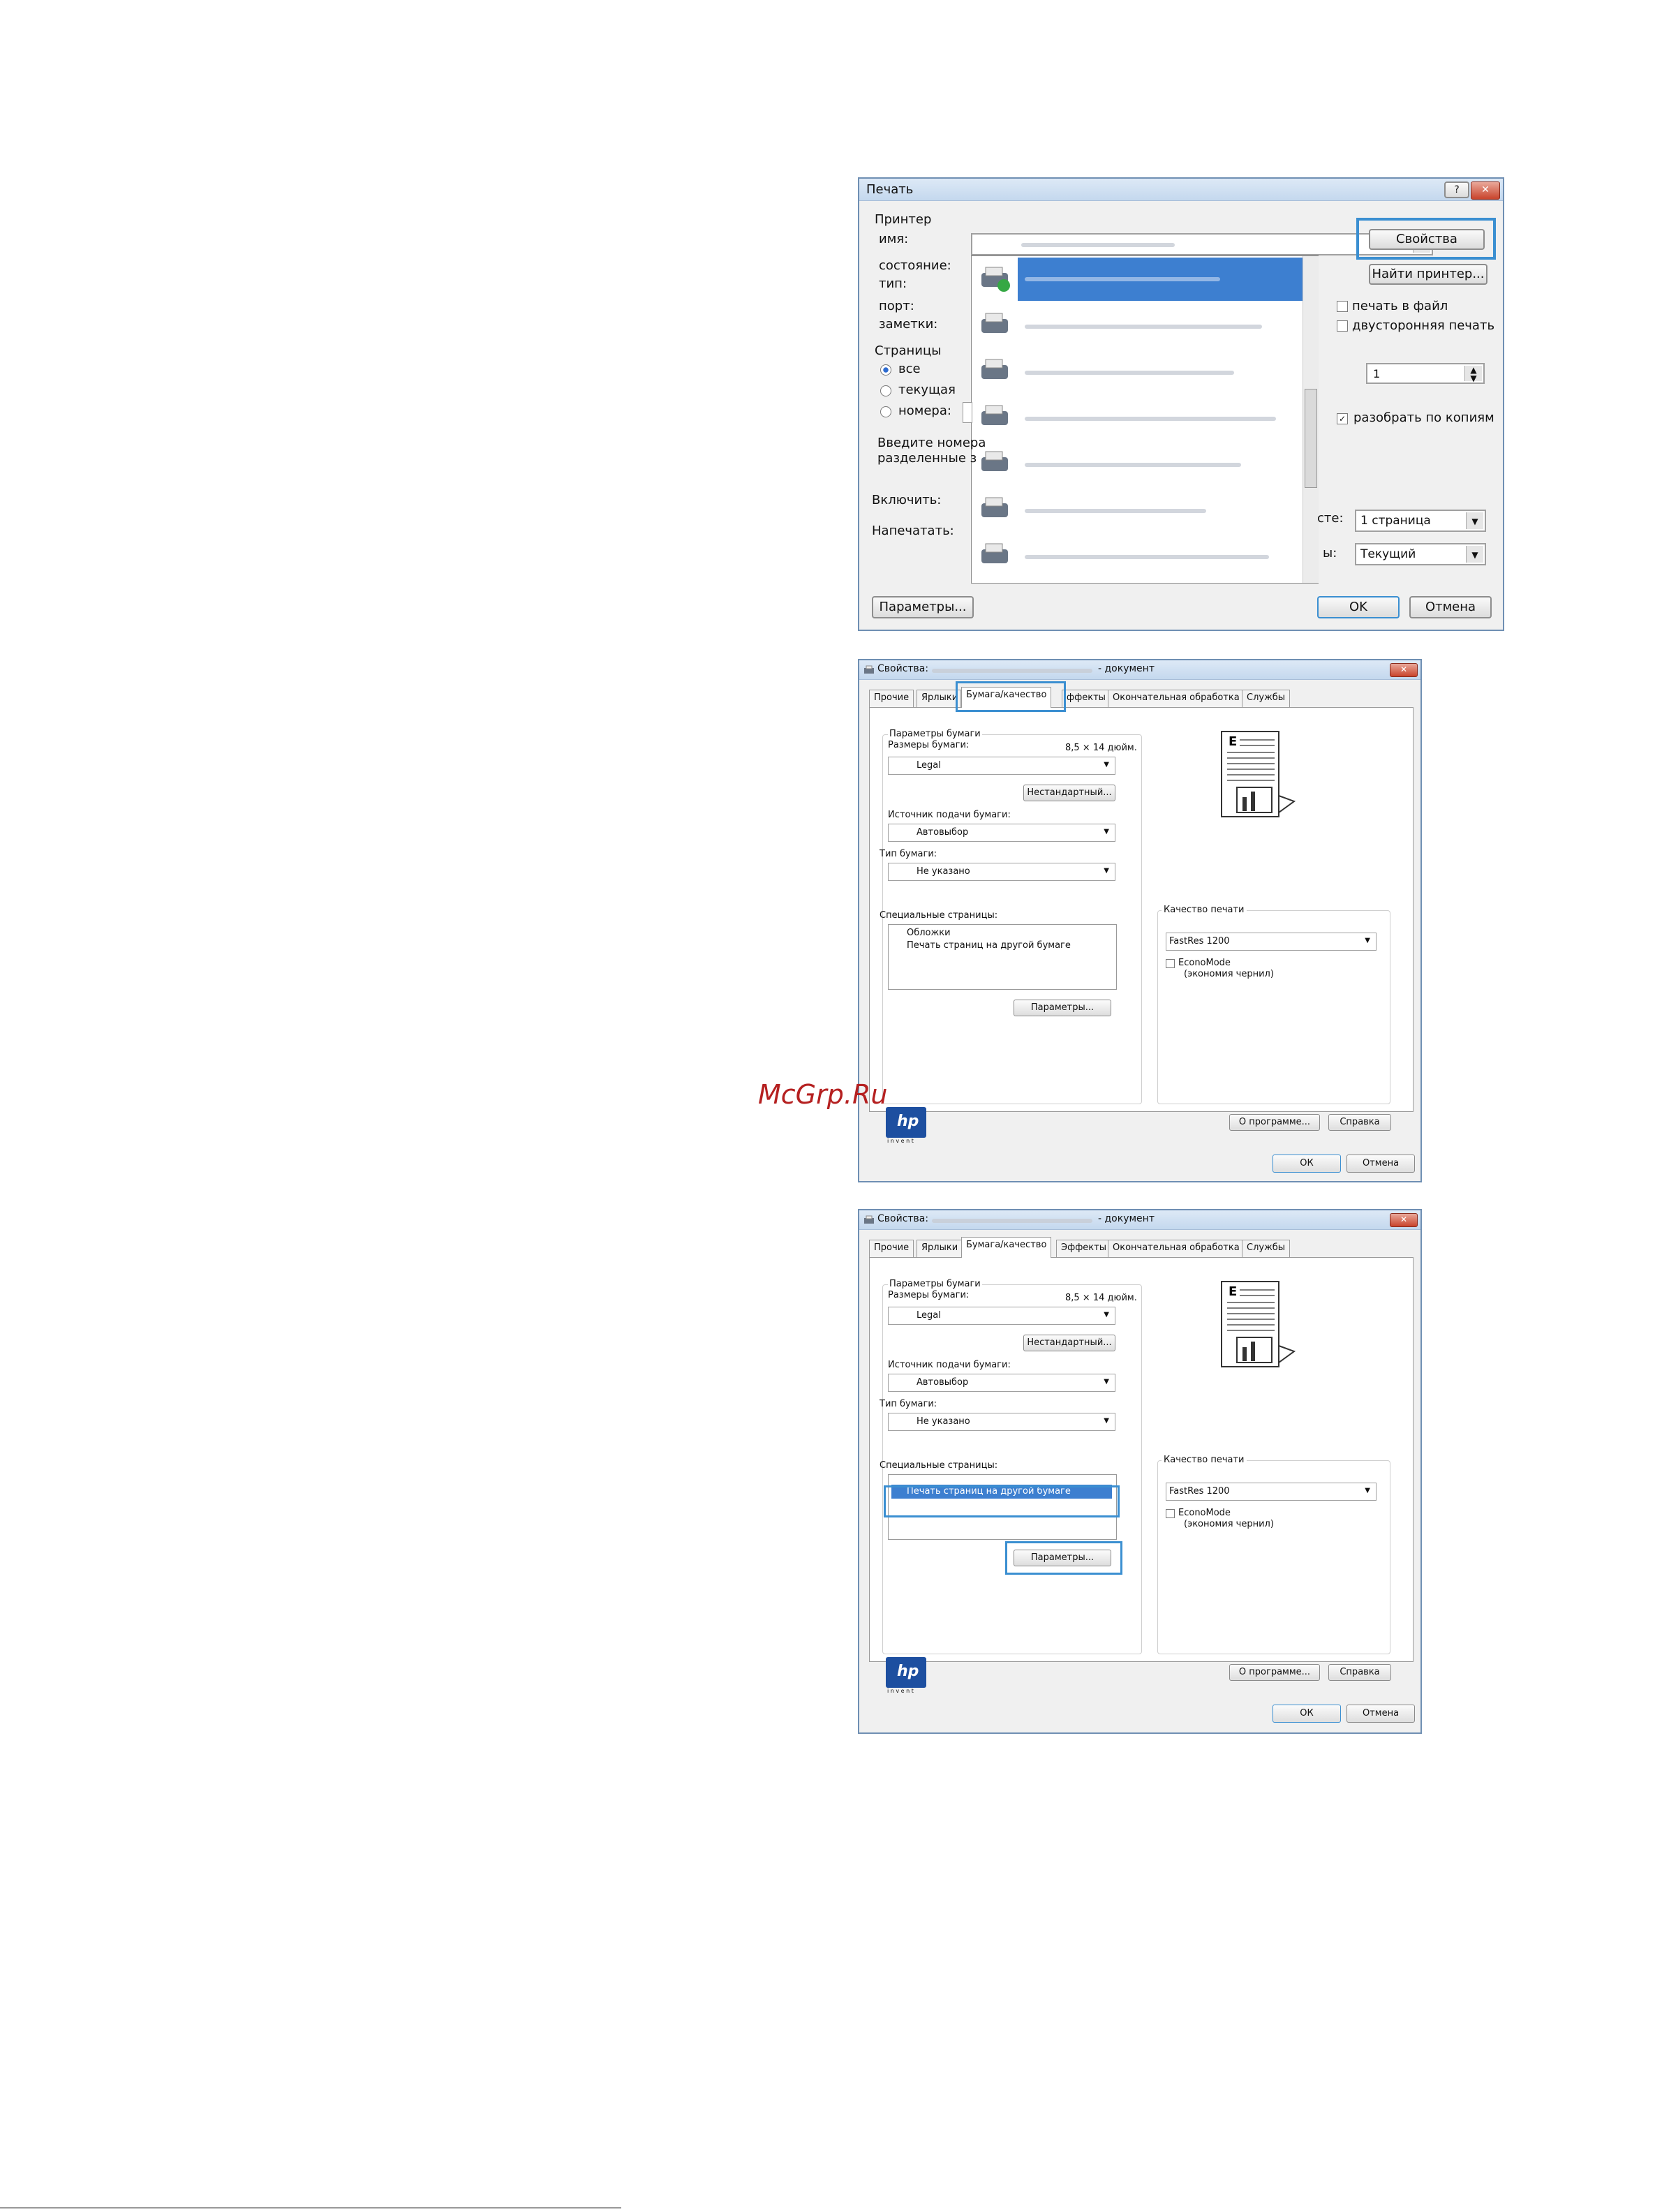 This screenshot has width=1662, height=2212. I want to click on notes-label: заметки:, so click(908, 324).